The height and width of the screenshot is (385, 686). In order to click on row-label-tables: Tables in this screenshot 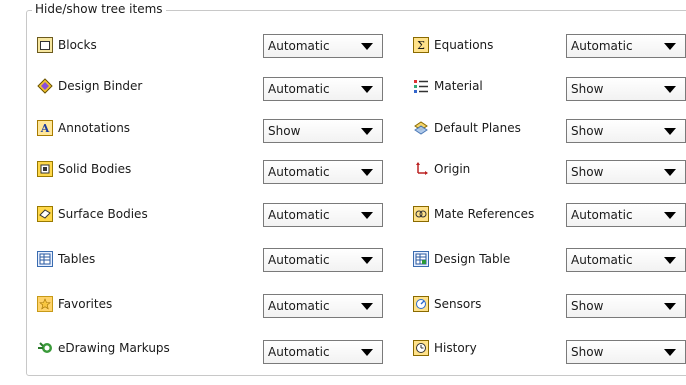, I will do `click(66, 259)`.